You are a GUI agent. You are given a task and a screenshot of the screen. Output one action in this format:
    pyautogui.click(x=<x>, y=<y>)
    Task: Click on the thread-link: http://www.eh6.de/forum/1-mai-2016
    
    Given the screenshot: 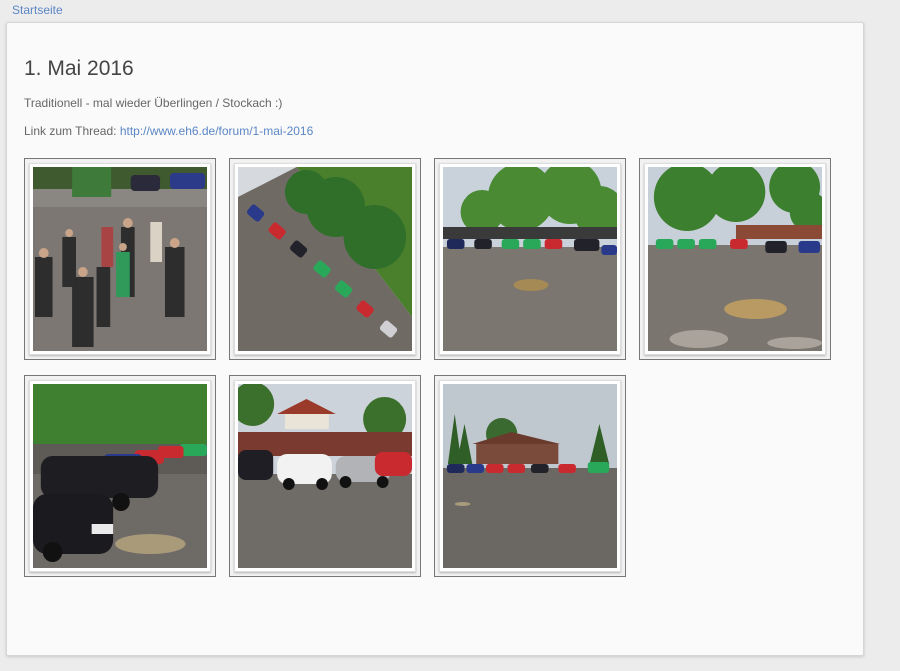 What is the action you would take?
    pyautogui.click(x=216, y=131)
    